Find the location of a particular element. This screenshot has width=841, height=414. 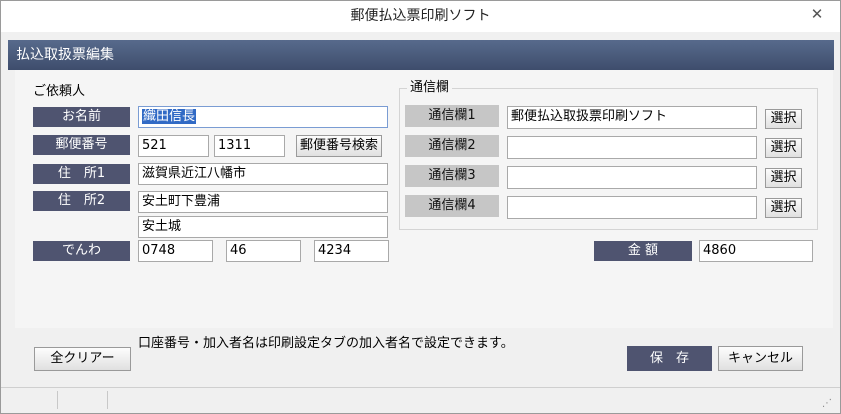

address1-input: 滋賀県近江八幡市 is located at coordinates (263, 174).